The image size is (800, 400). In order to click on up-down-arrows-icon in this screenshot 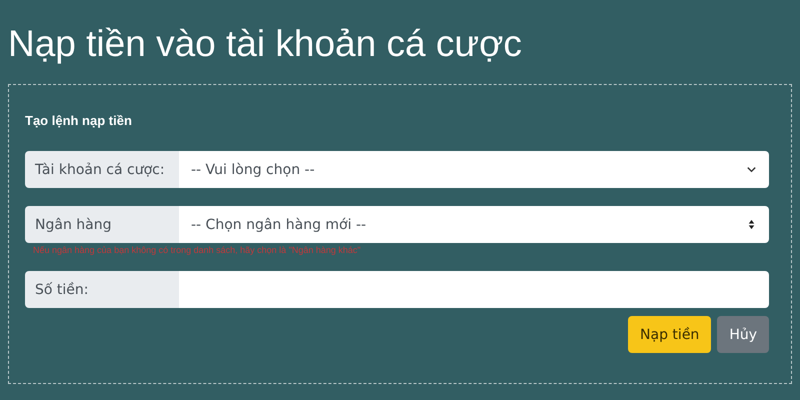, I will do `click(751, 224)`.